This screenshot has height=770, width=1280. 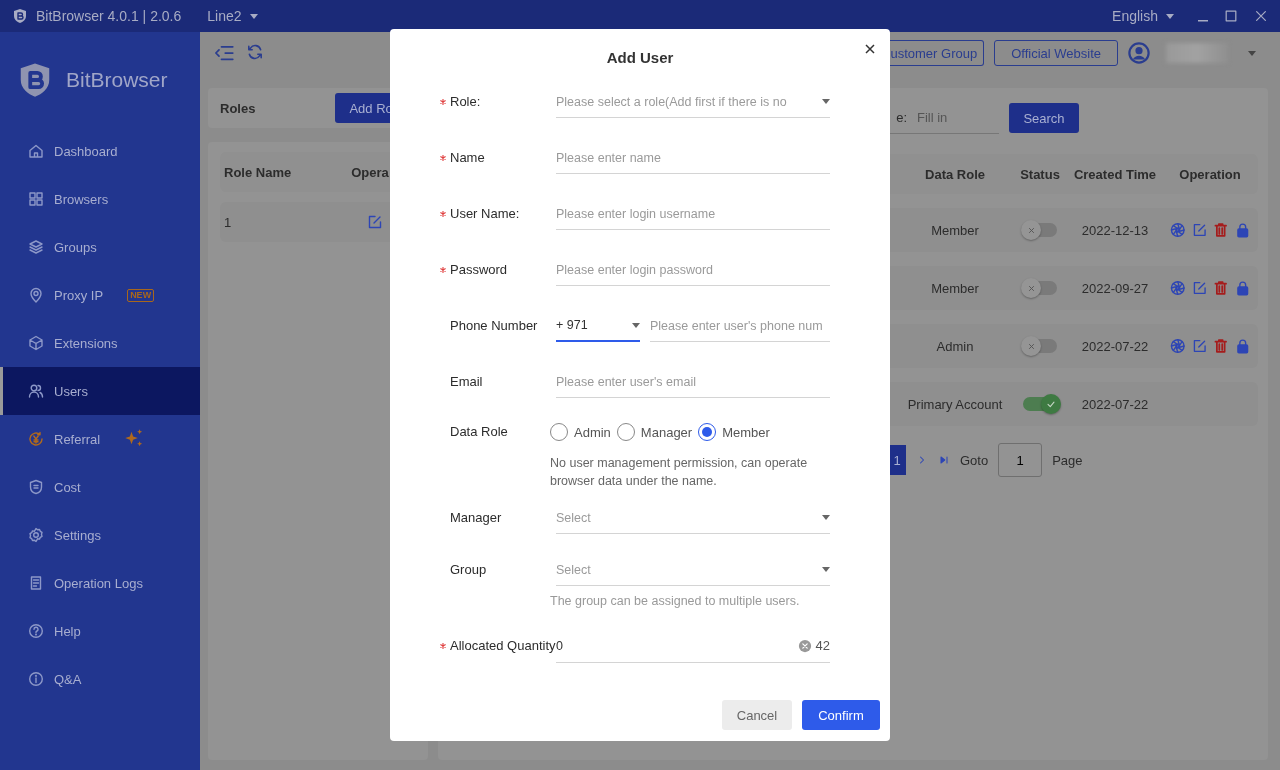 What do you see at coordinates (100, 439) in the screenshot?
I see `sidebar-item: Referral` at bounding box center [100, 439].